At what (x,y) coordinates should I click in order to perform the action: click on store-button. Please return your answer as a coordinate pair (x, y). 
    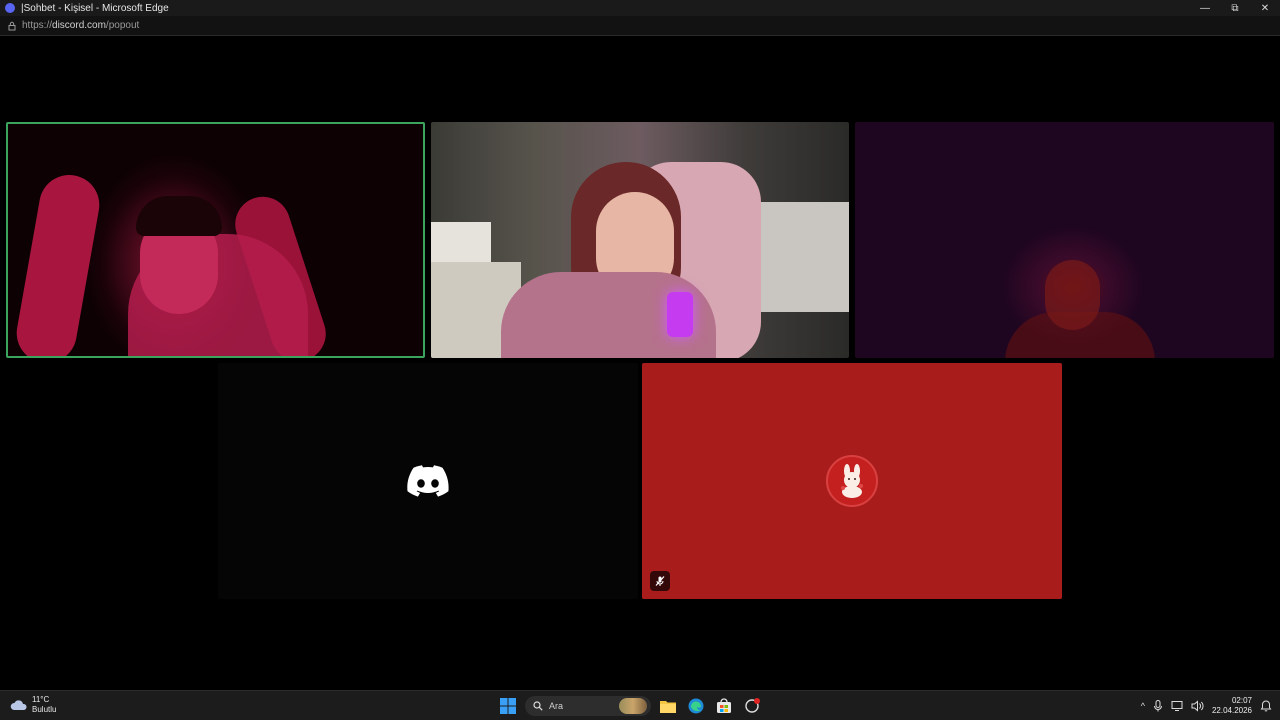
    Looking at the image, I should click on (724, 706).